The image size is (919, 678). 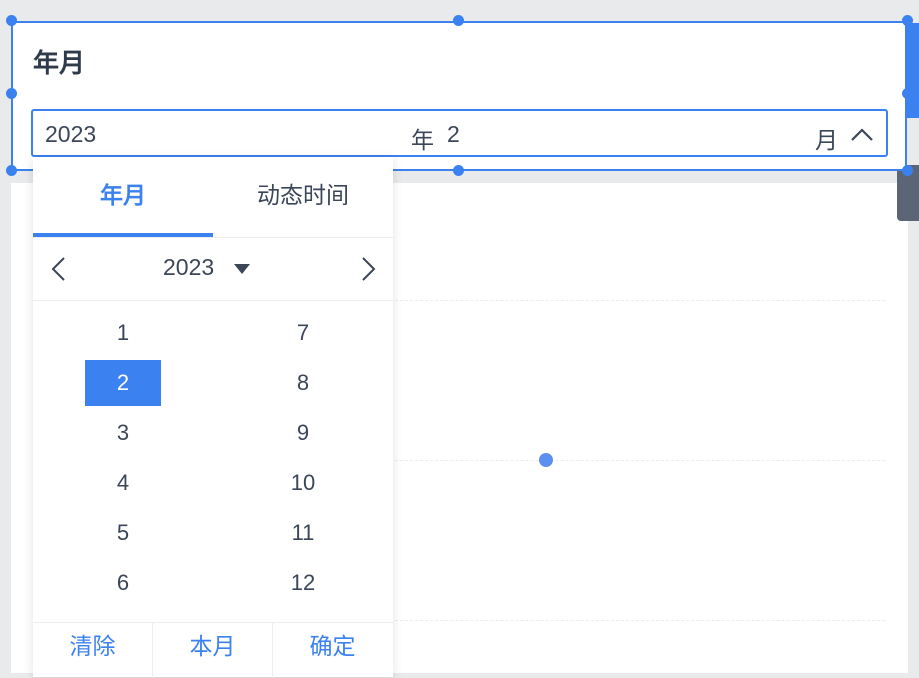 I want to click on year-navigation: 2023, so click(x=213, y=269).